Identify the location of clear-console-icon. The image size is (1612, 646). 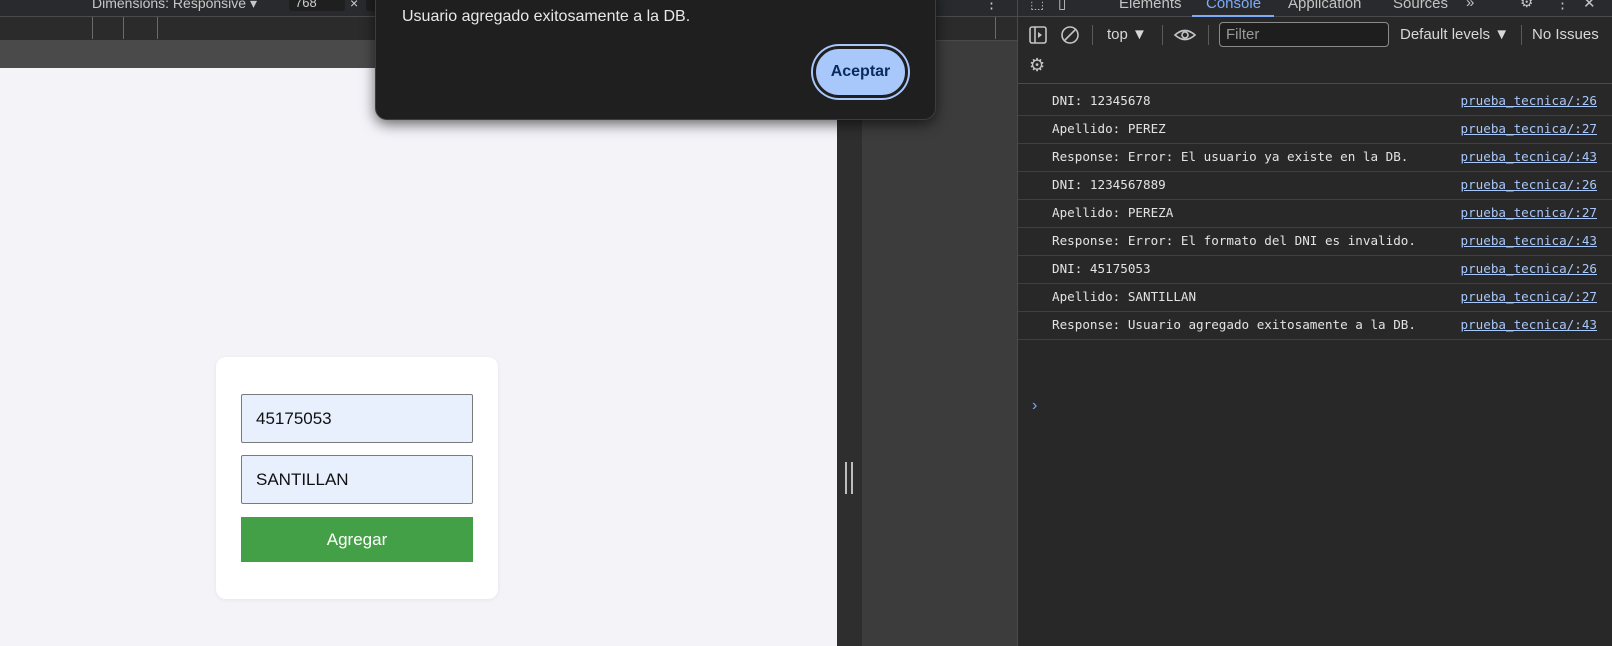
(1070, 35).